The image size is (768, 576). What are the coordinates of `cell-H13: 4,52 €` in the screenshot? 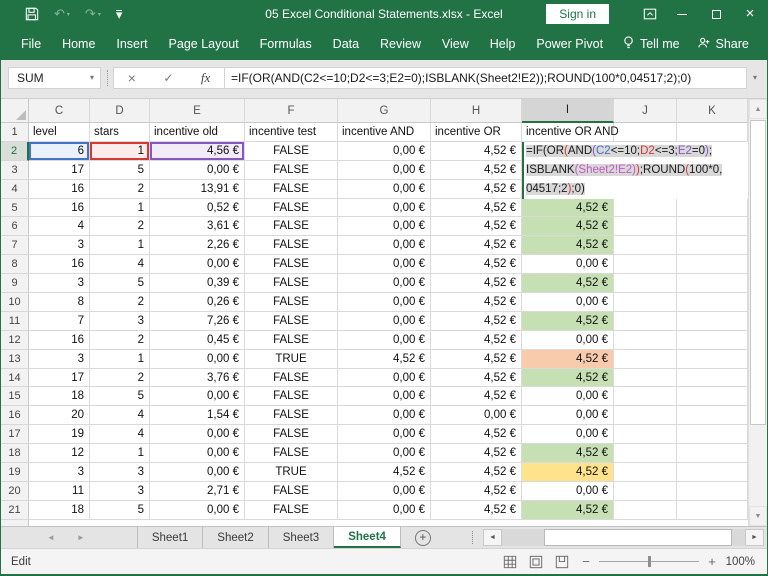 It's located at (476, 359).